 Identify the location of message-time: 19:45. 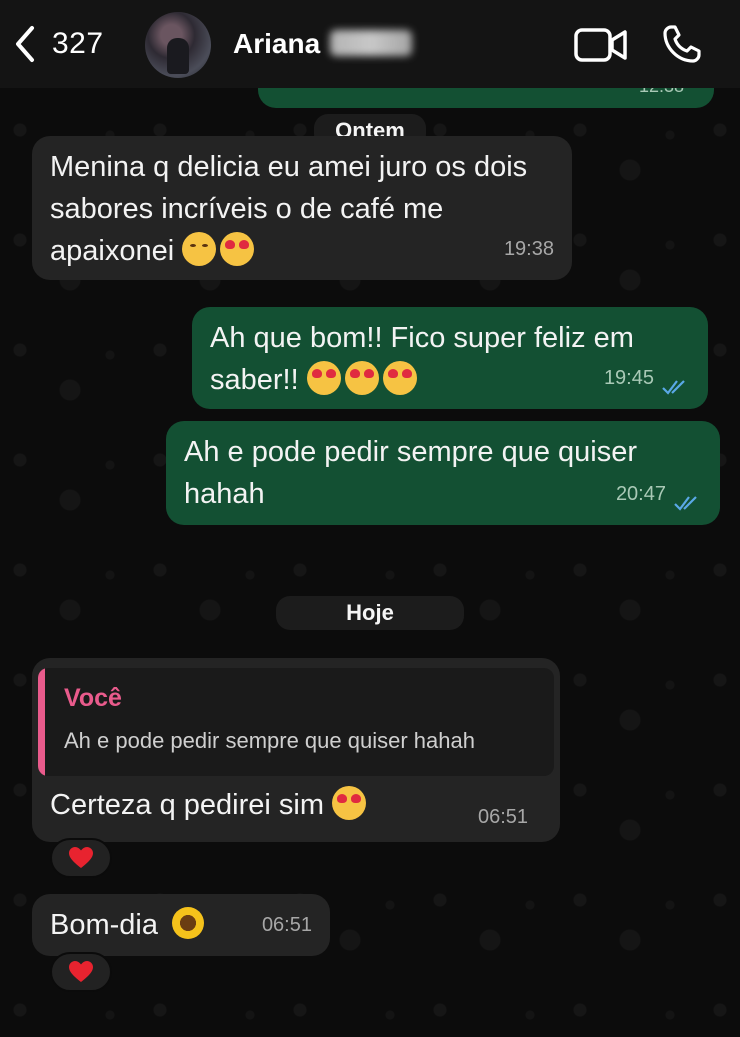
(628, 378).